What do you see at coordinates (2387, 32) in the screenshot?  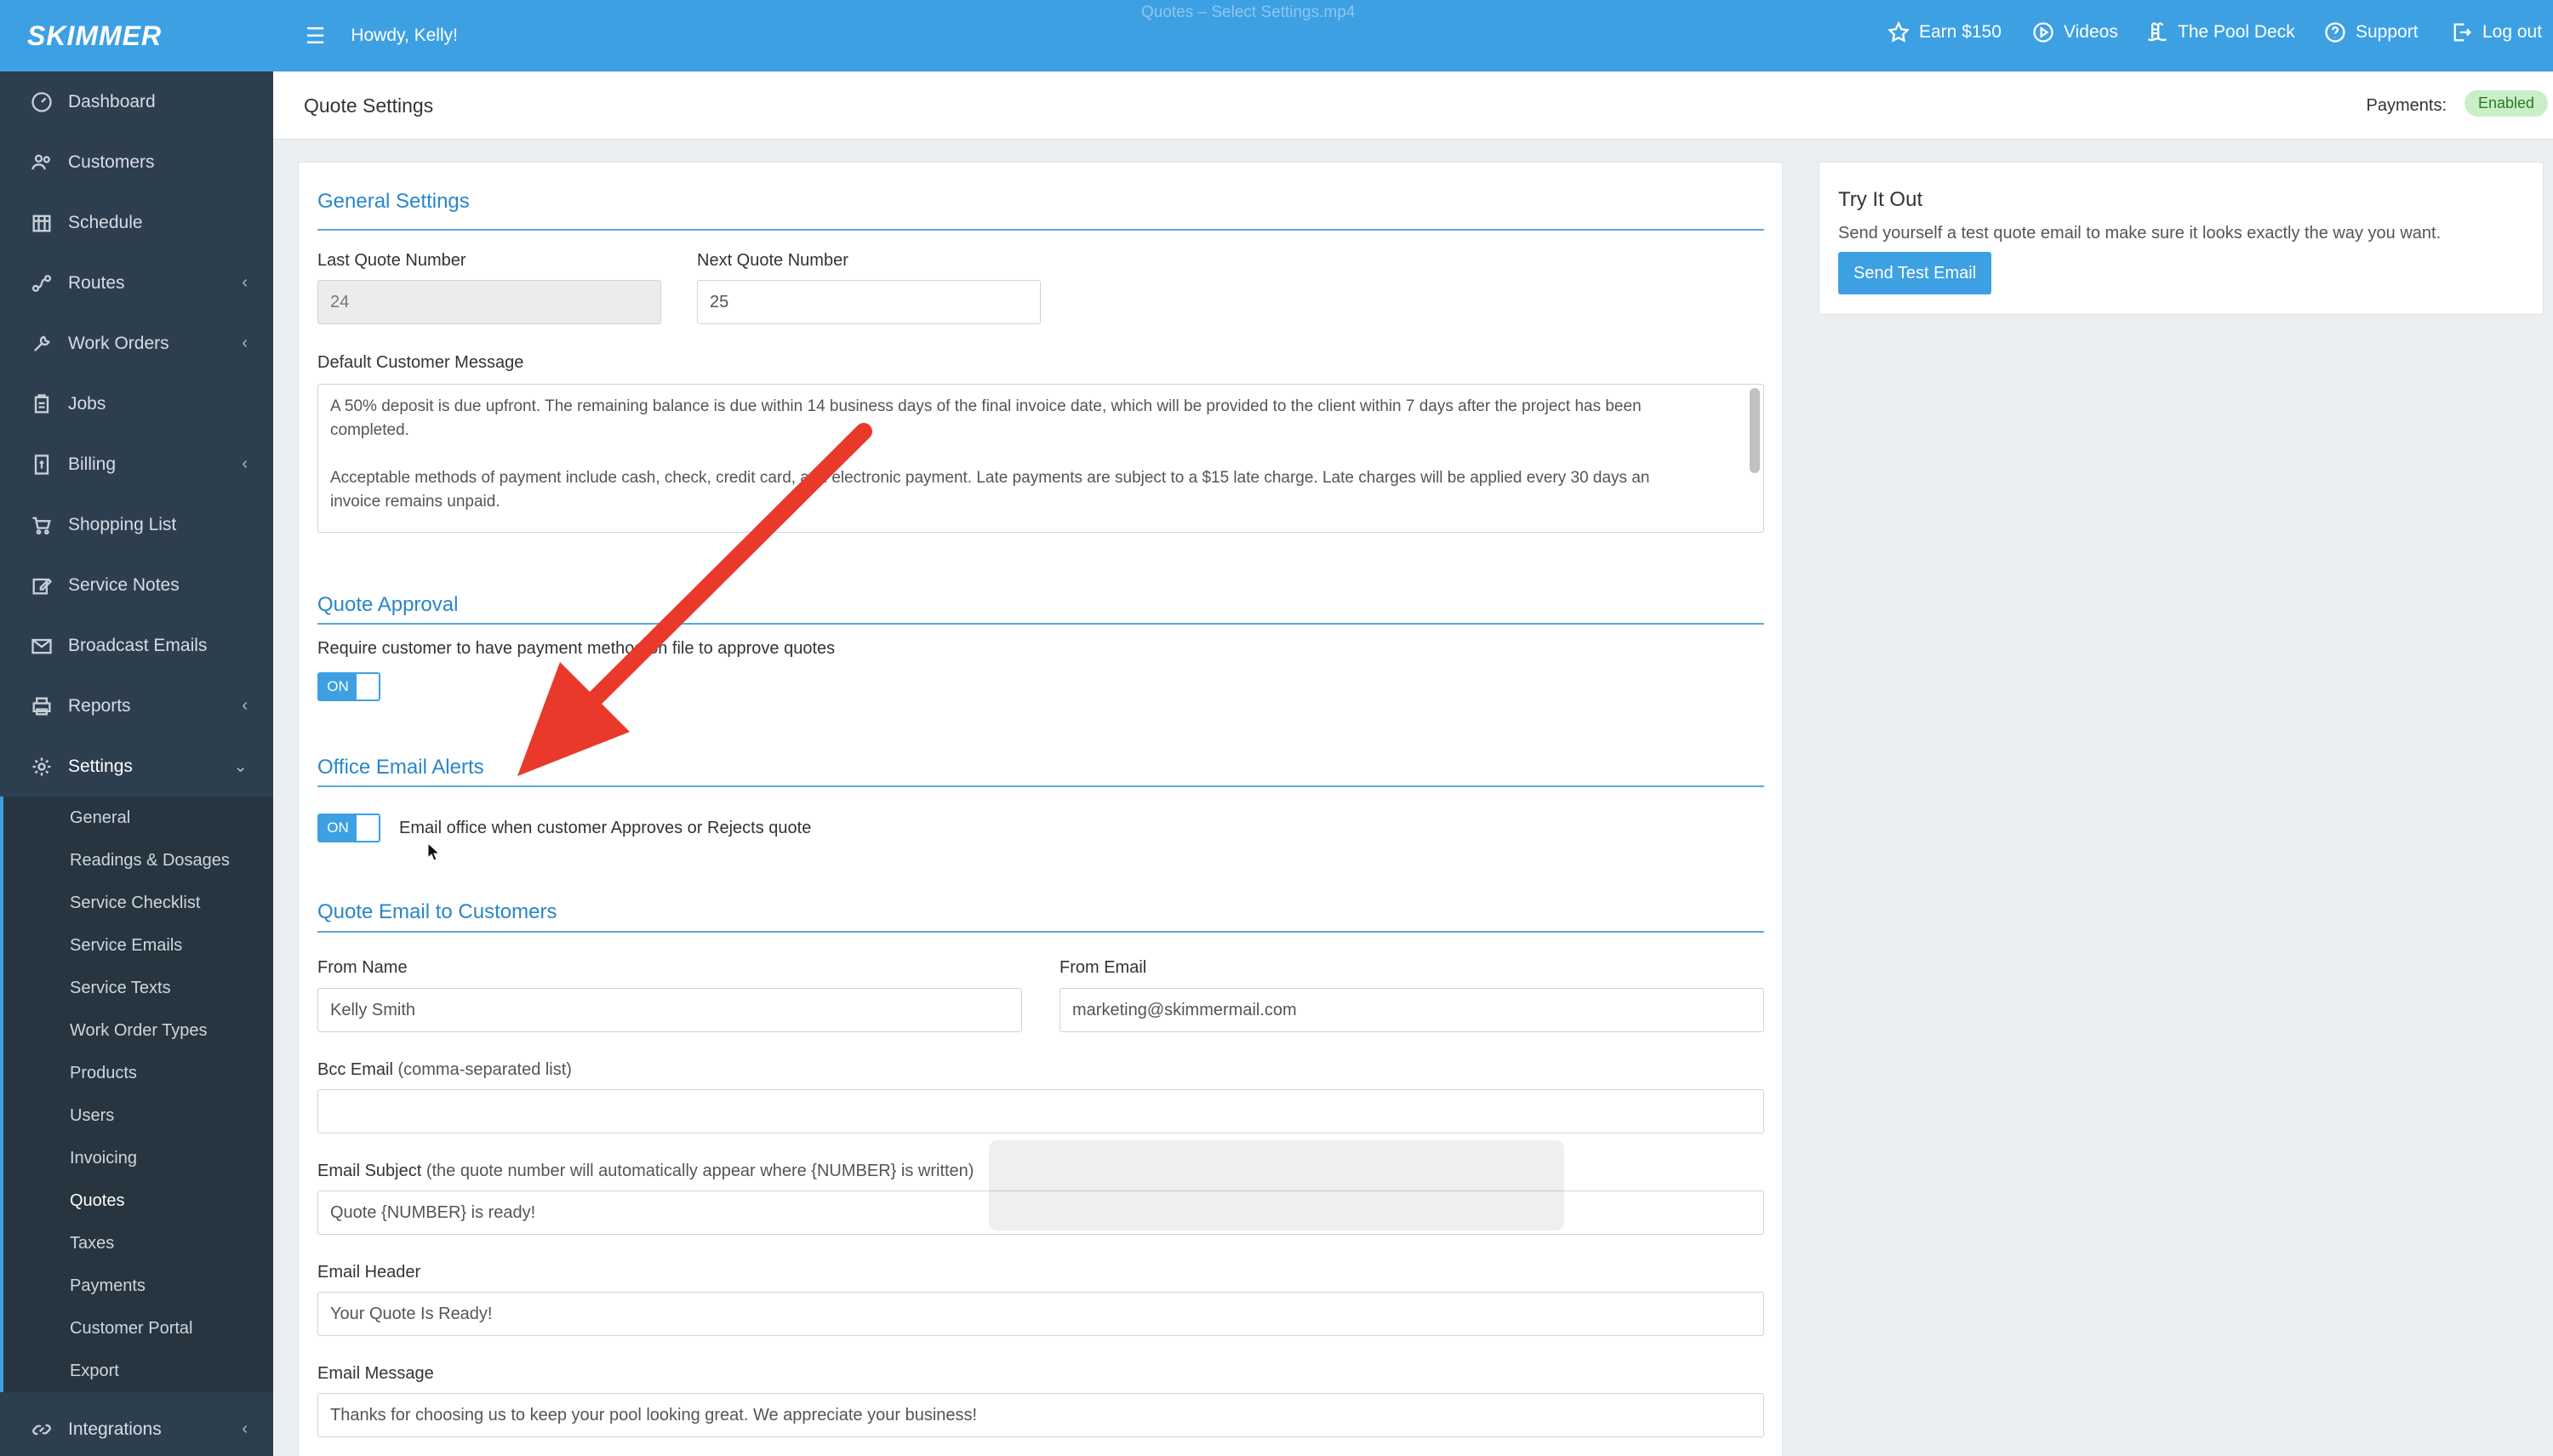 I see `support-label: Support` at bounding box center [2387, 32].